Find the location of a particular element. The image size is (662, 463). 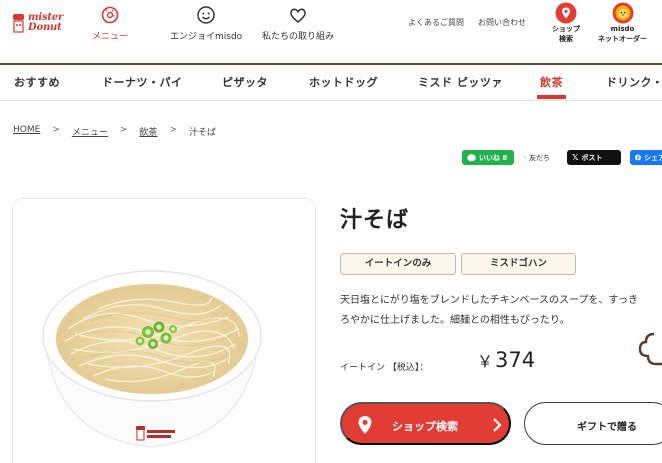

breadcrumb-current: 汁そば is located at coordinates (202, 133).